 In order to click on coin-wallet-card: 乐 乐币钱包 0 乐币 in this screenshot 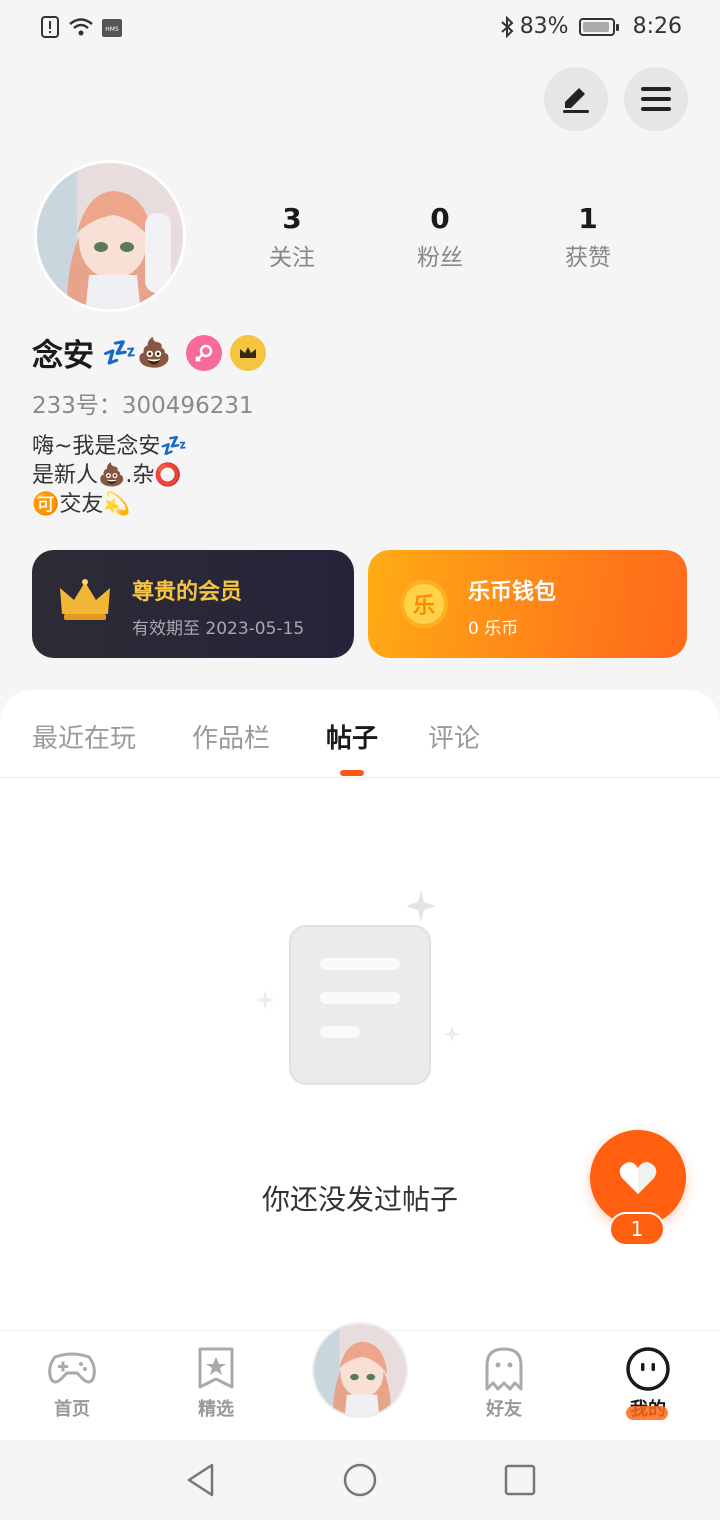, I will do `click(527, 604)`.